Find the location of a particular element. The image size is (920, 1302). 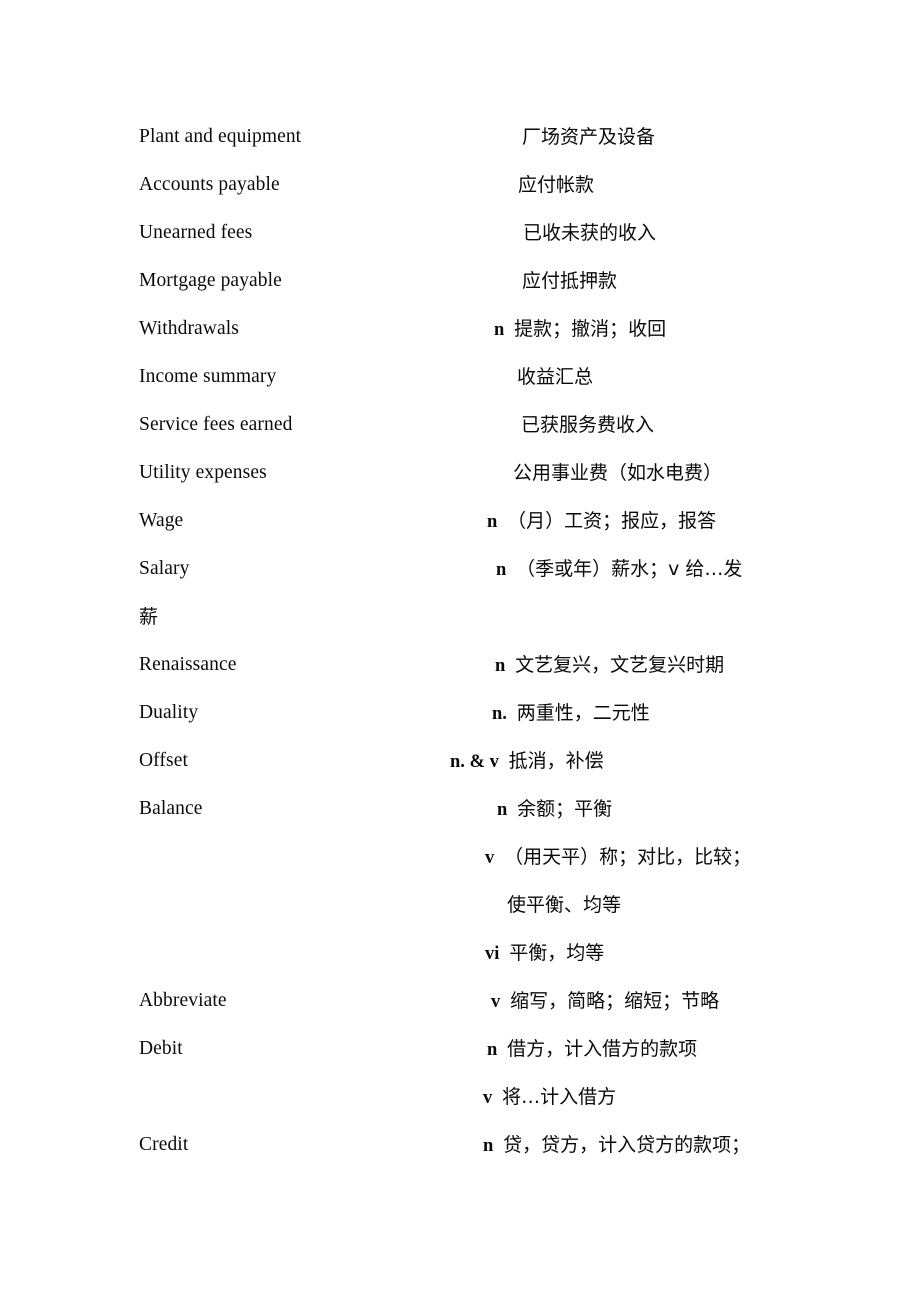

chinese-gloss: vi 平衡，均等 is located at coordinates (544, 953).